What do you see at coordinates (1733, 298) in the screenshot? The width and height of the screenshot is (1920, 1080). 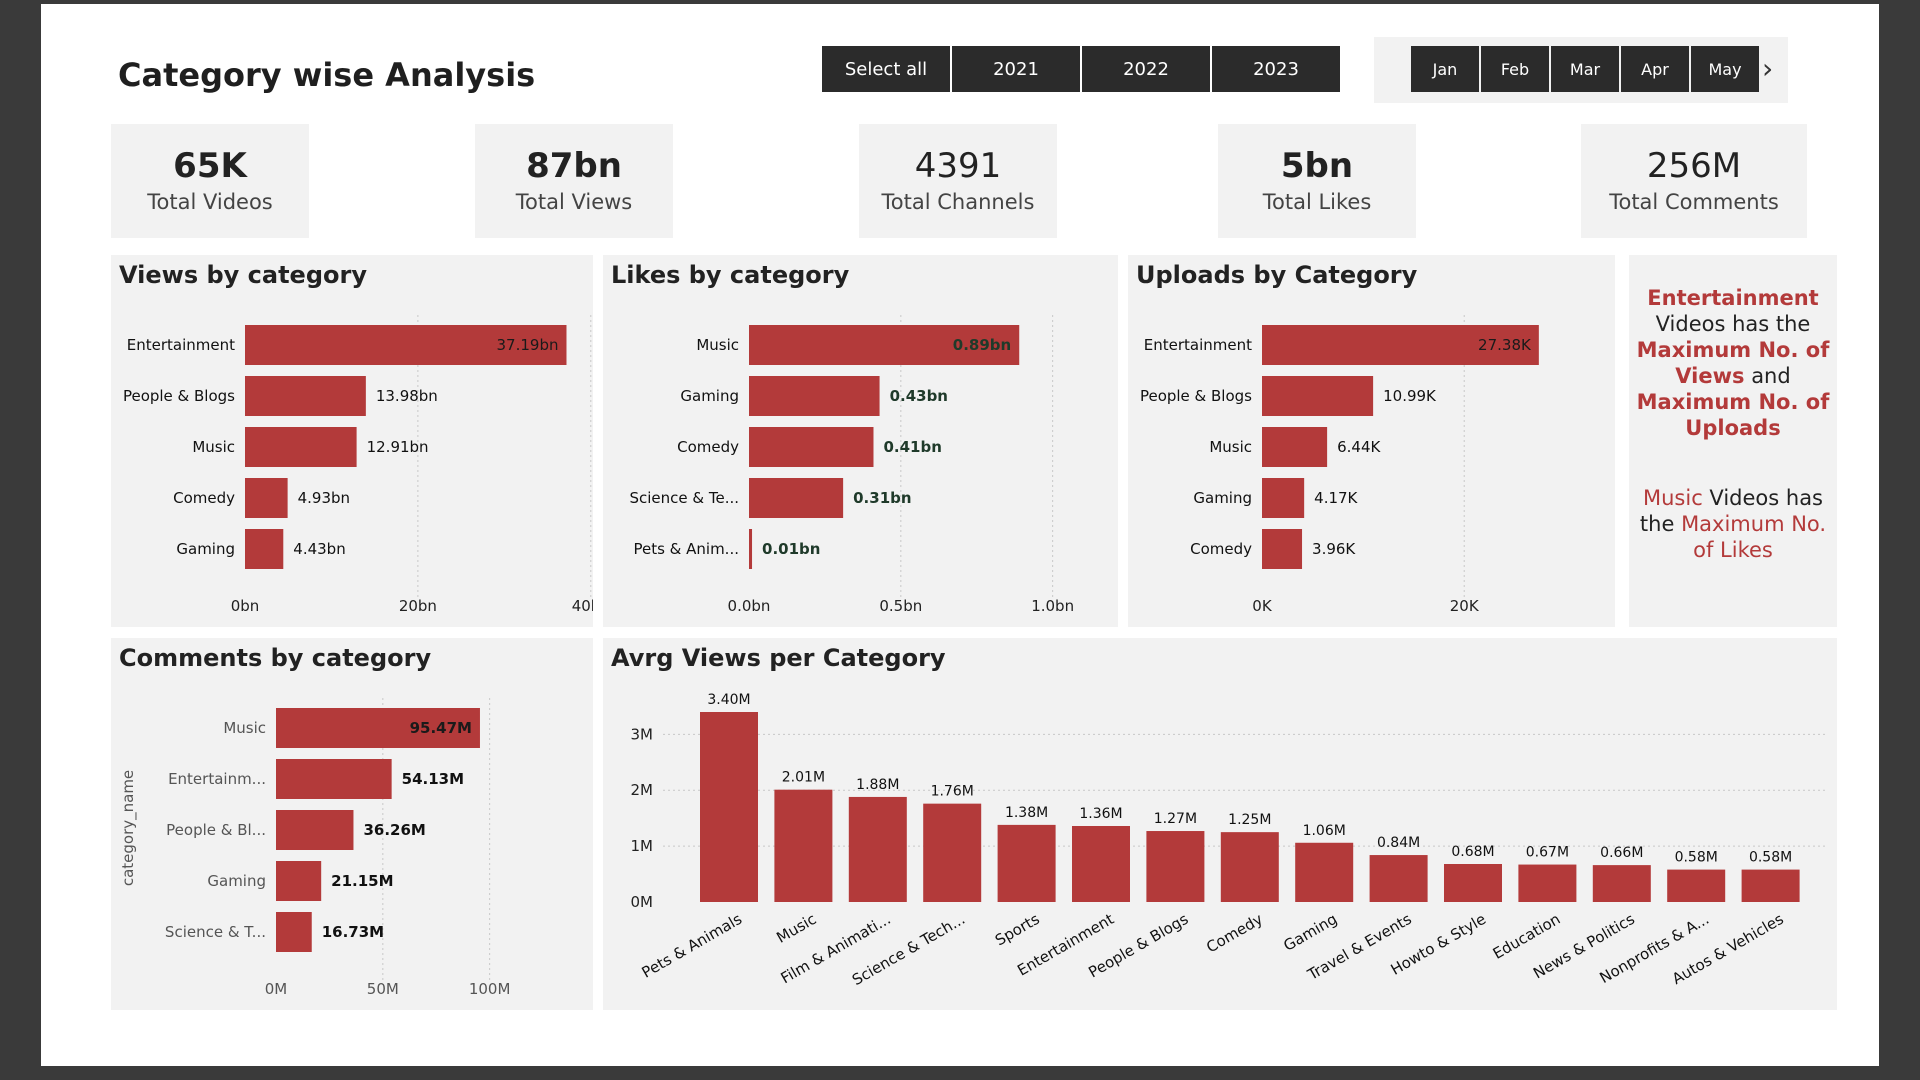 I see `insight-highlight: Entertainment` at bounding box center [1733, 298].